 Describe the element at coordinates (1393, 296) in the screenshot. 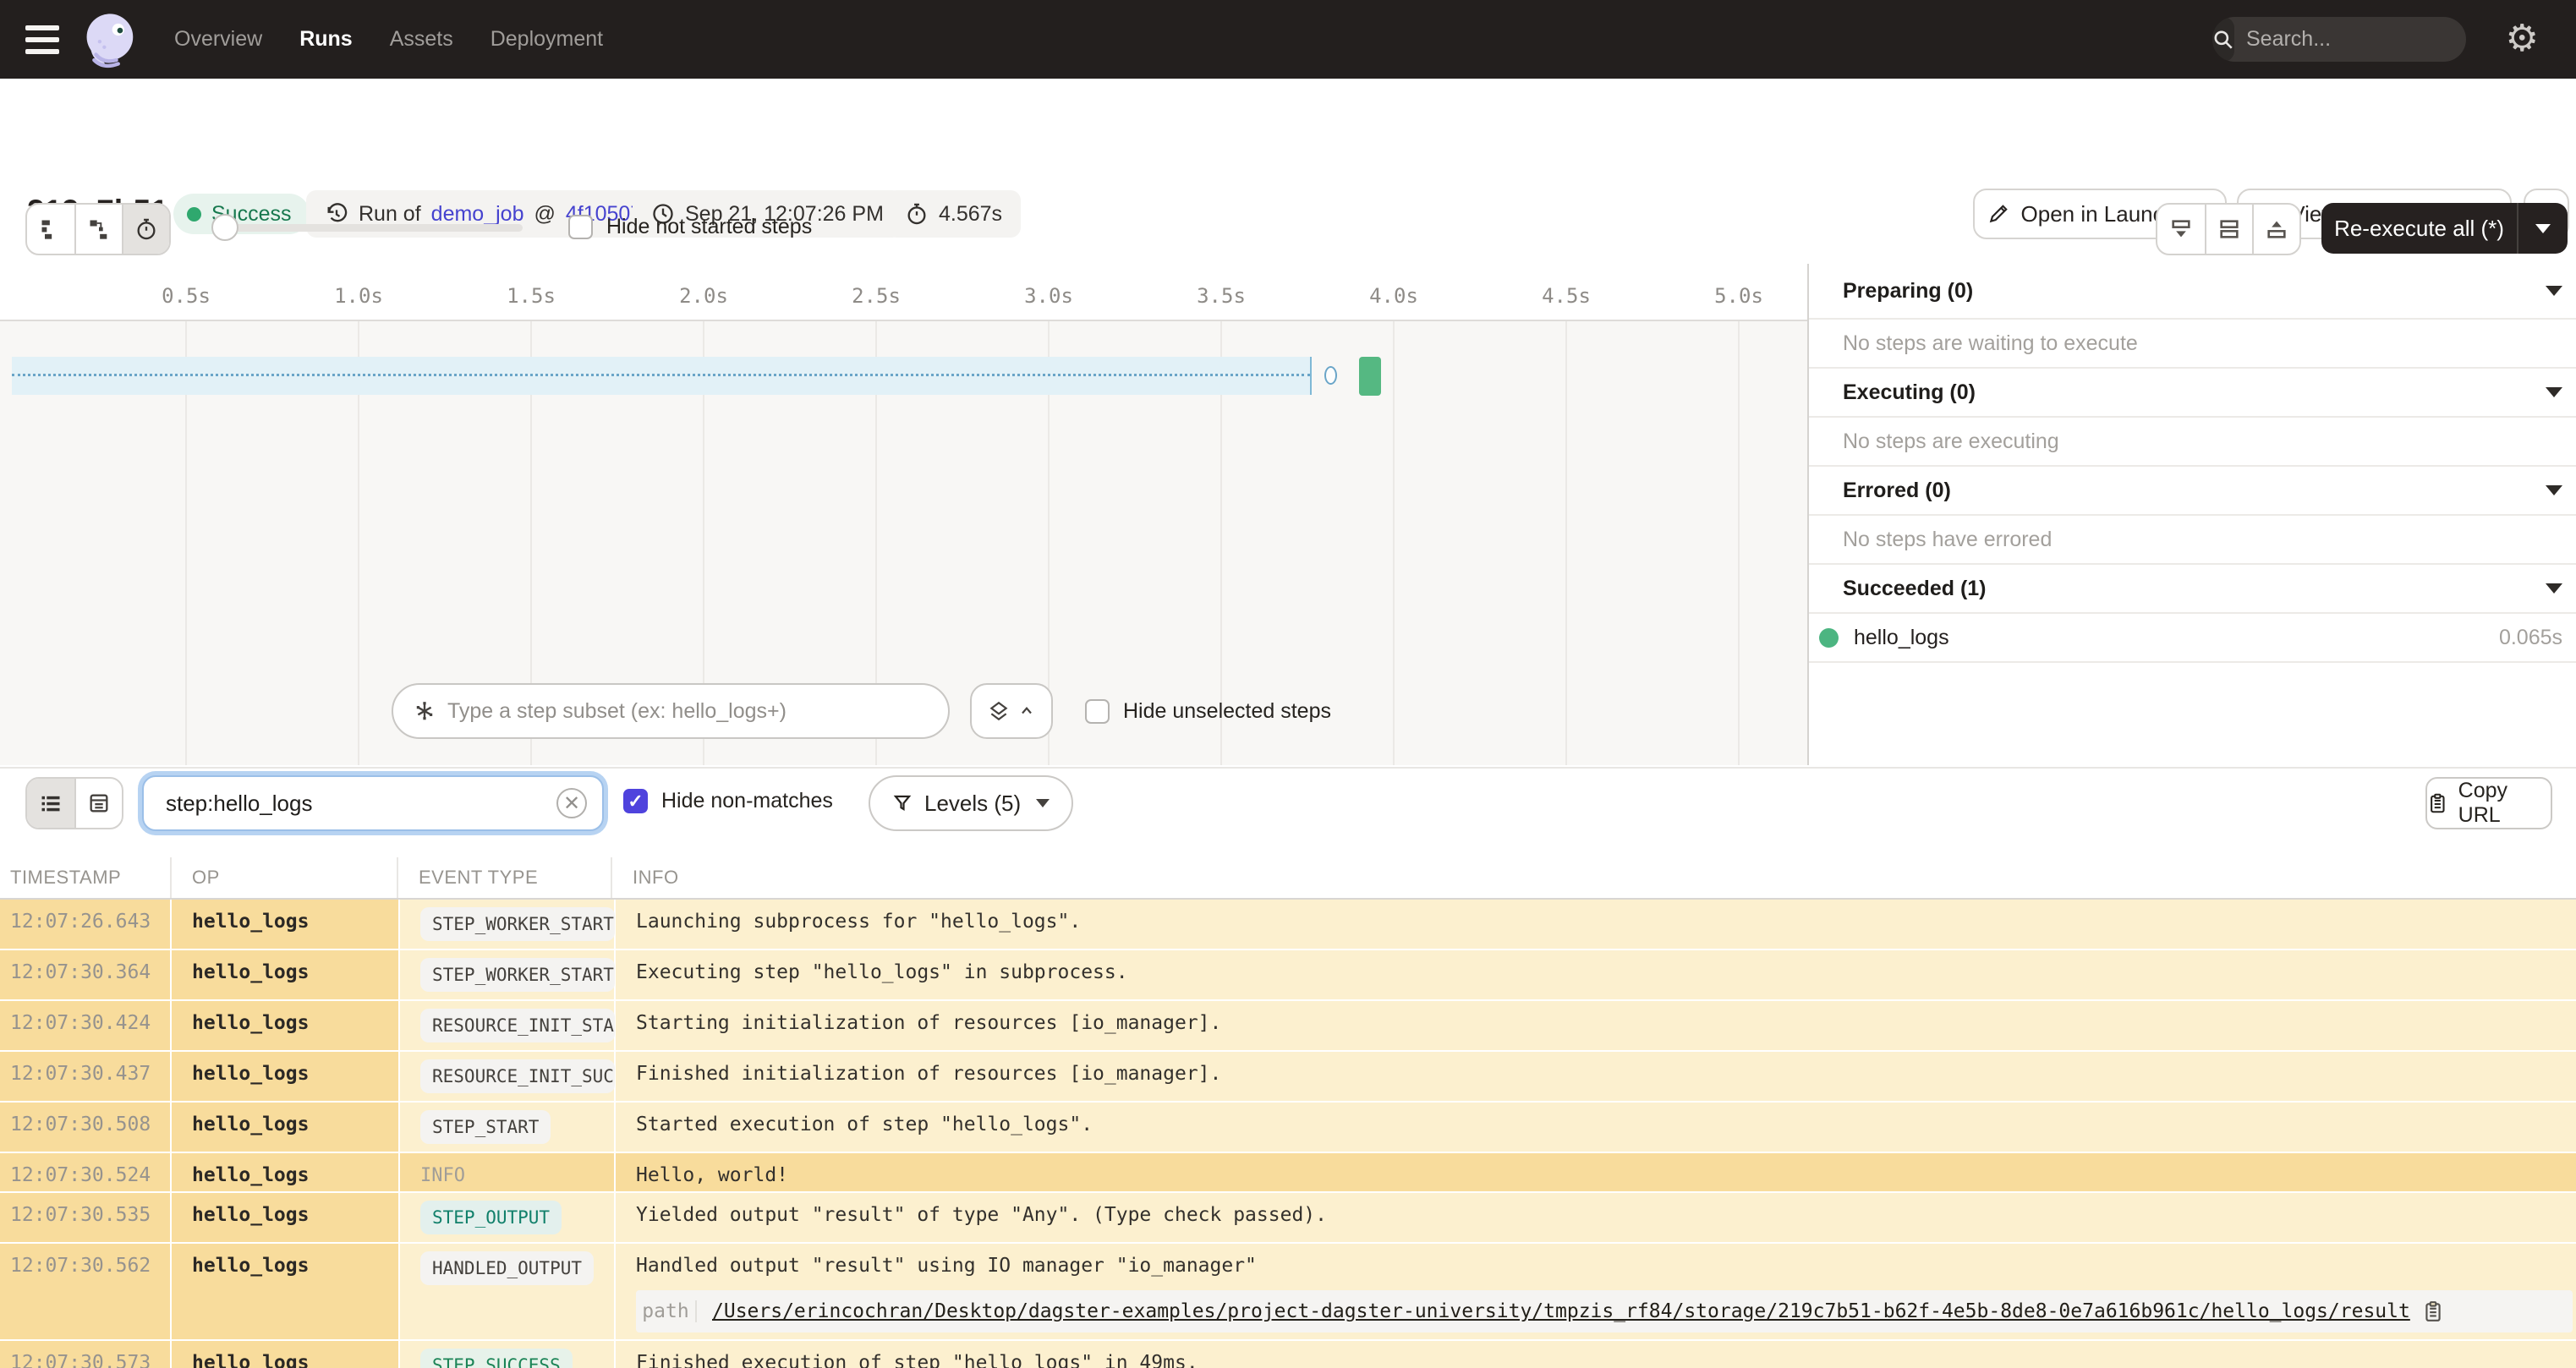

I see `axis-tick: 4.0s` at that location.